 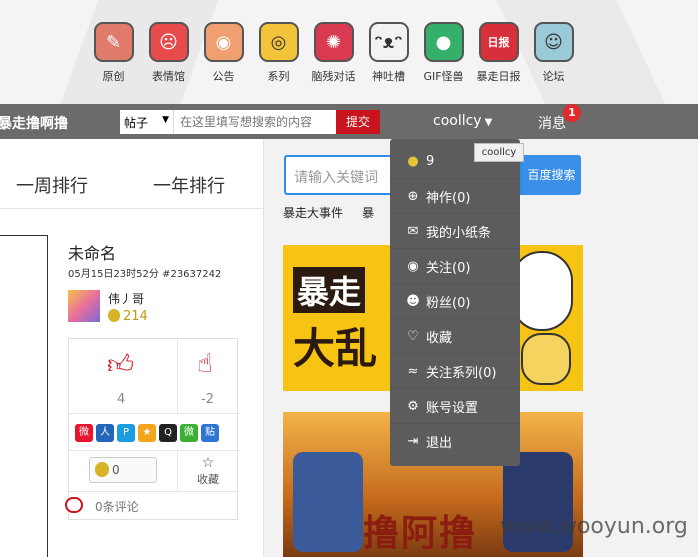 What do you see at coordinates (123, 470) in the screenshot?
I see `coin-button: 0` at bounding box center [123, 470].